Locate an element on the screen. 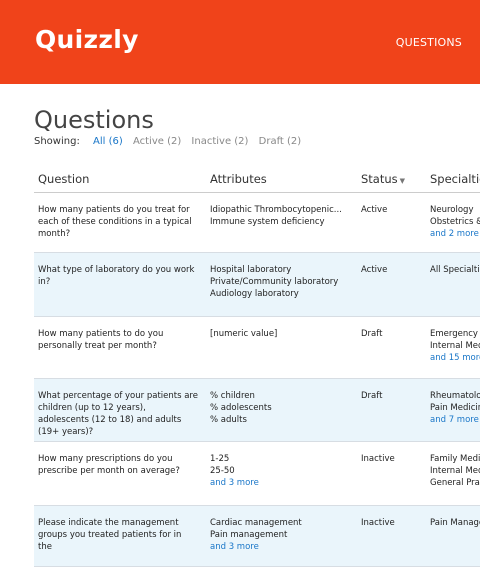  question-text: What type of laboratory do you work in? is located at coordinates (118, 276).